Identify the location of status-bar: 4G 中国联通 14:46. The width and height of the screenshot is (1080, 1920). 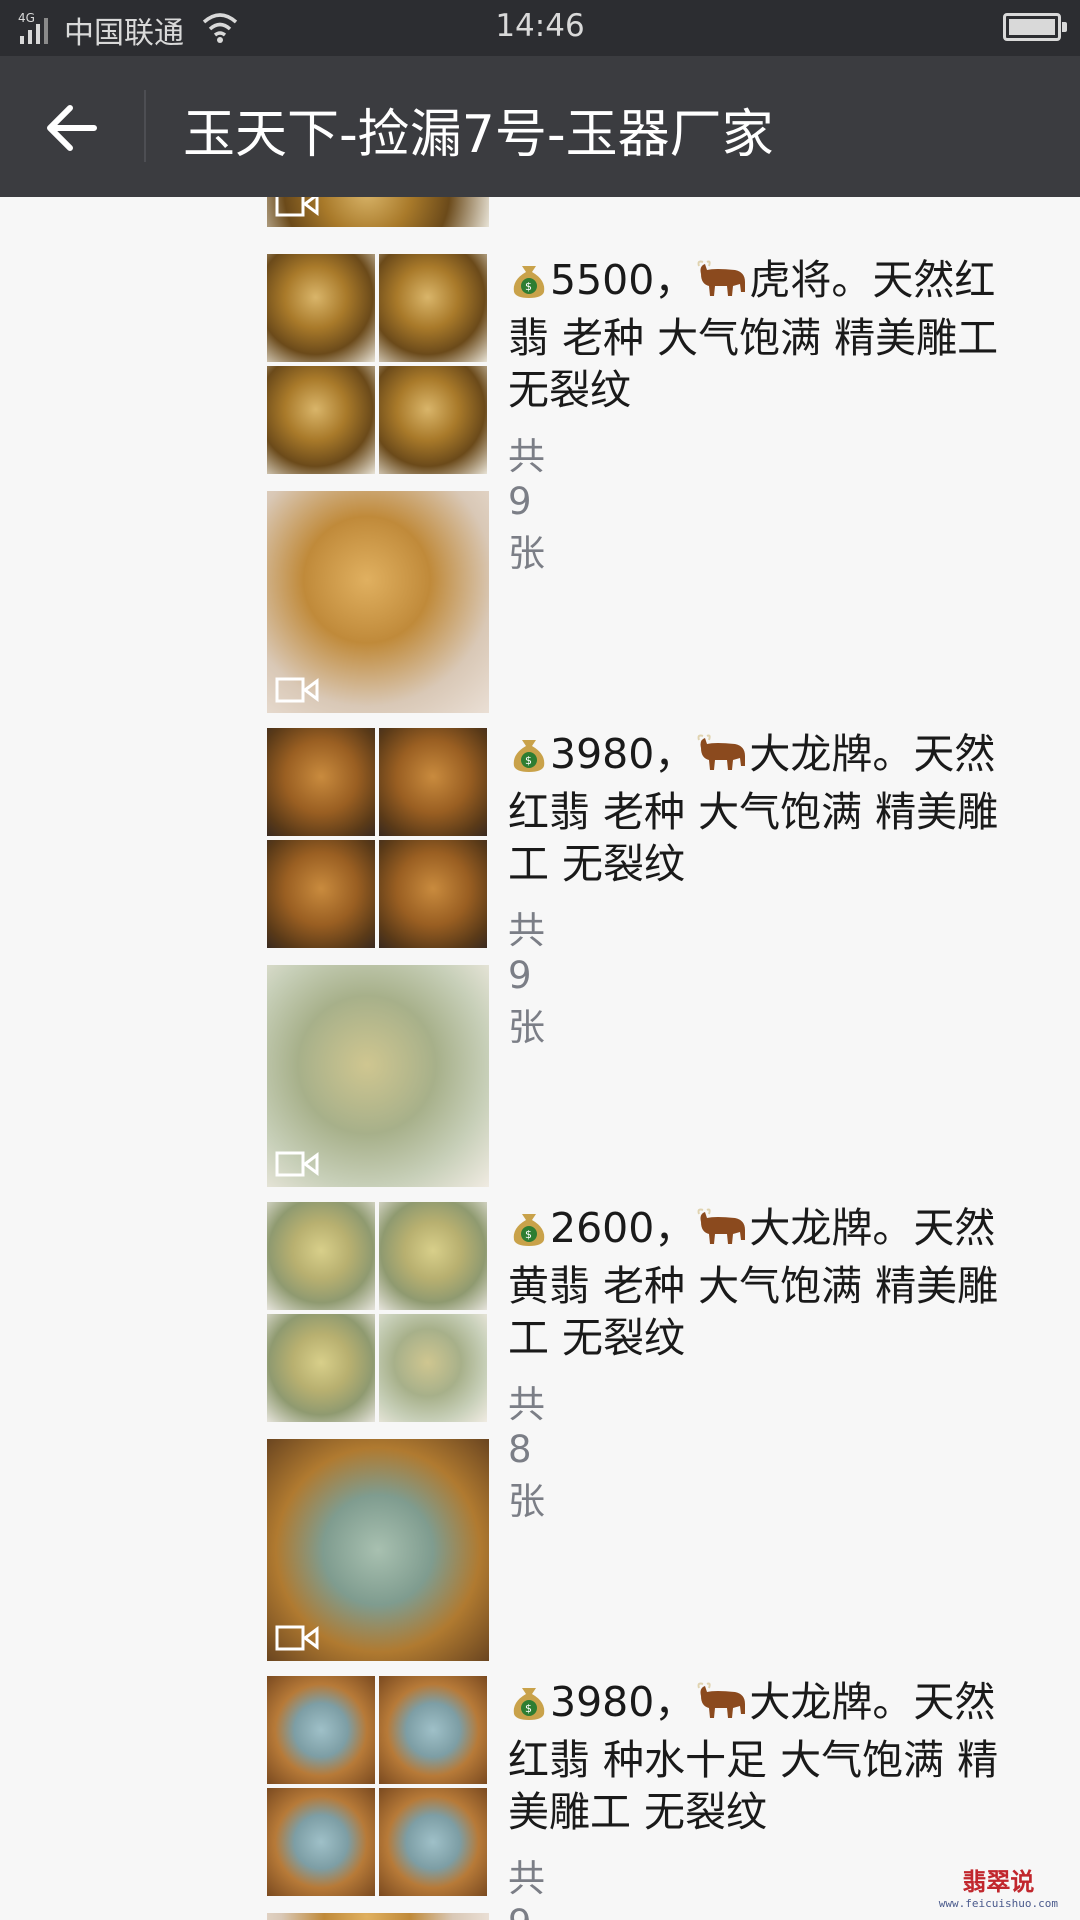
(540, 28).